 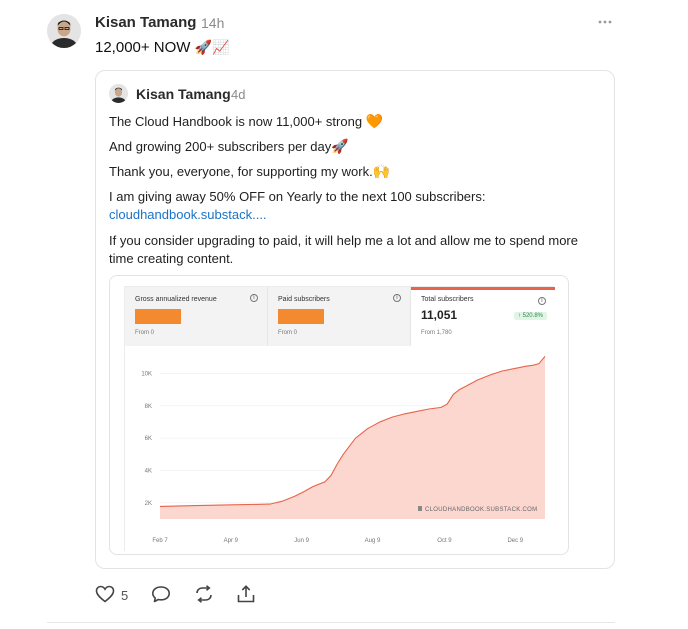 I want to click on chart-watermark: CLOUDHANDBOOK.SUBSTACK.COM, so click(x=481, y=510).